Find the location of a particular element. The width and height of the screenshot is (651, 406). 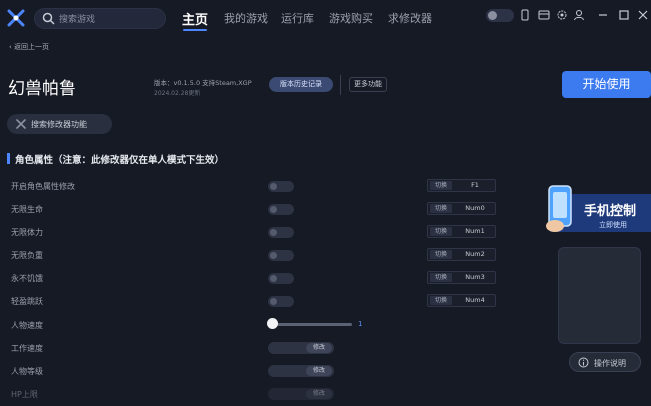

info-icon is located at coordinates (583, 362).